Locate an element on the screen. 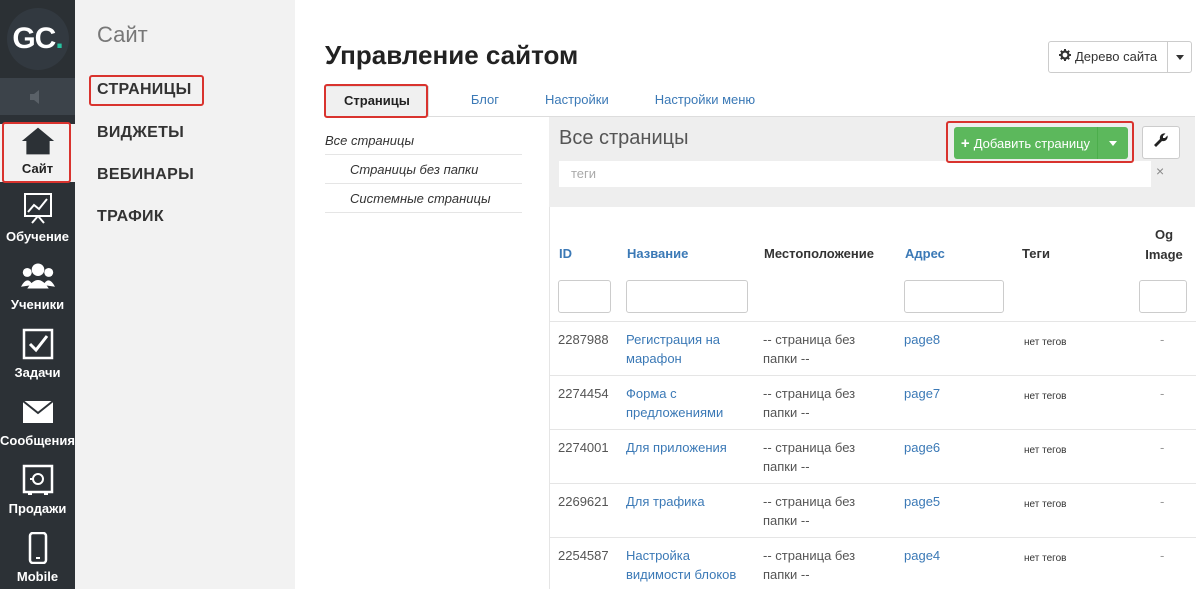 The image size is (1200, 589). rail-item-mobile: Mobile is located at coordinates (37, 555).